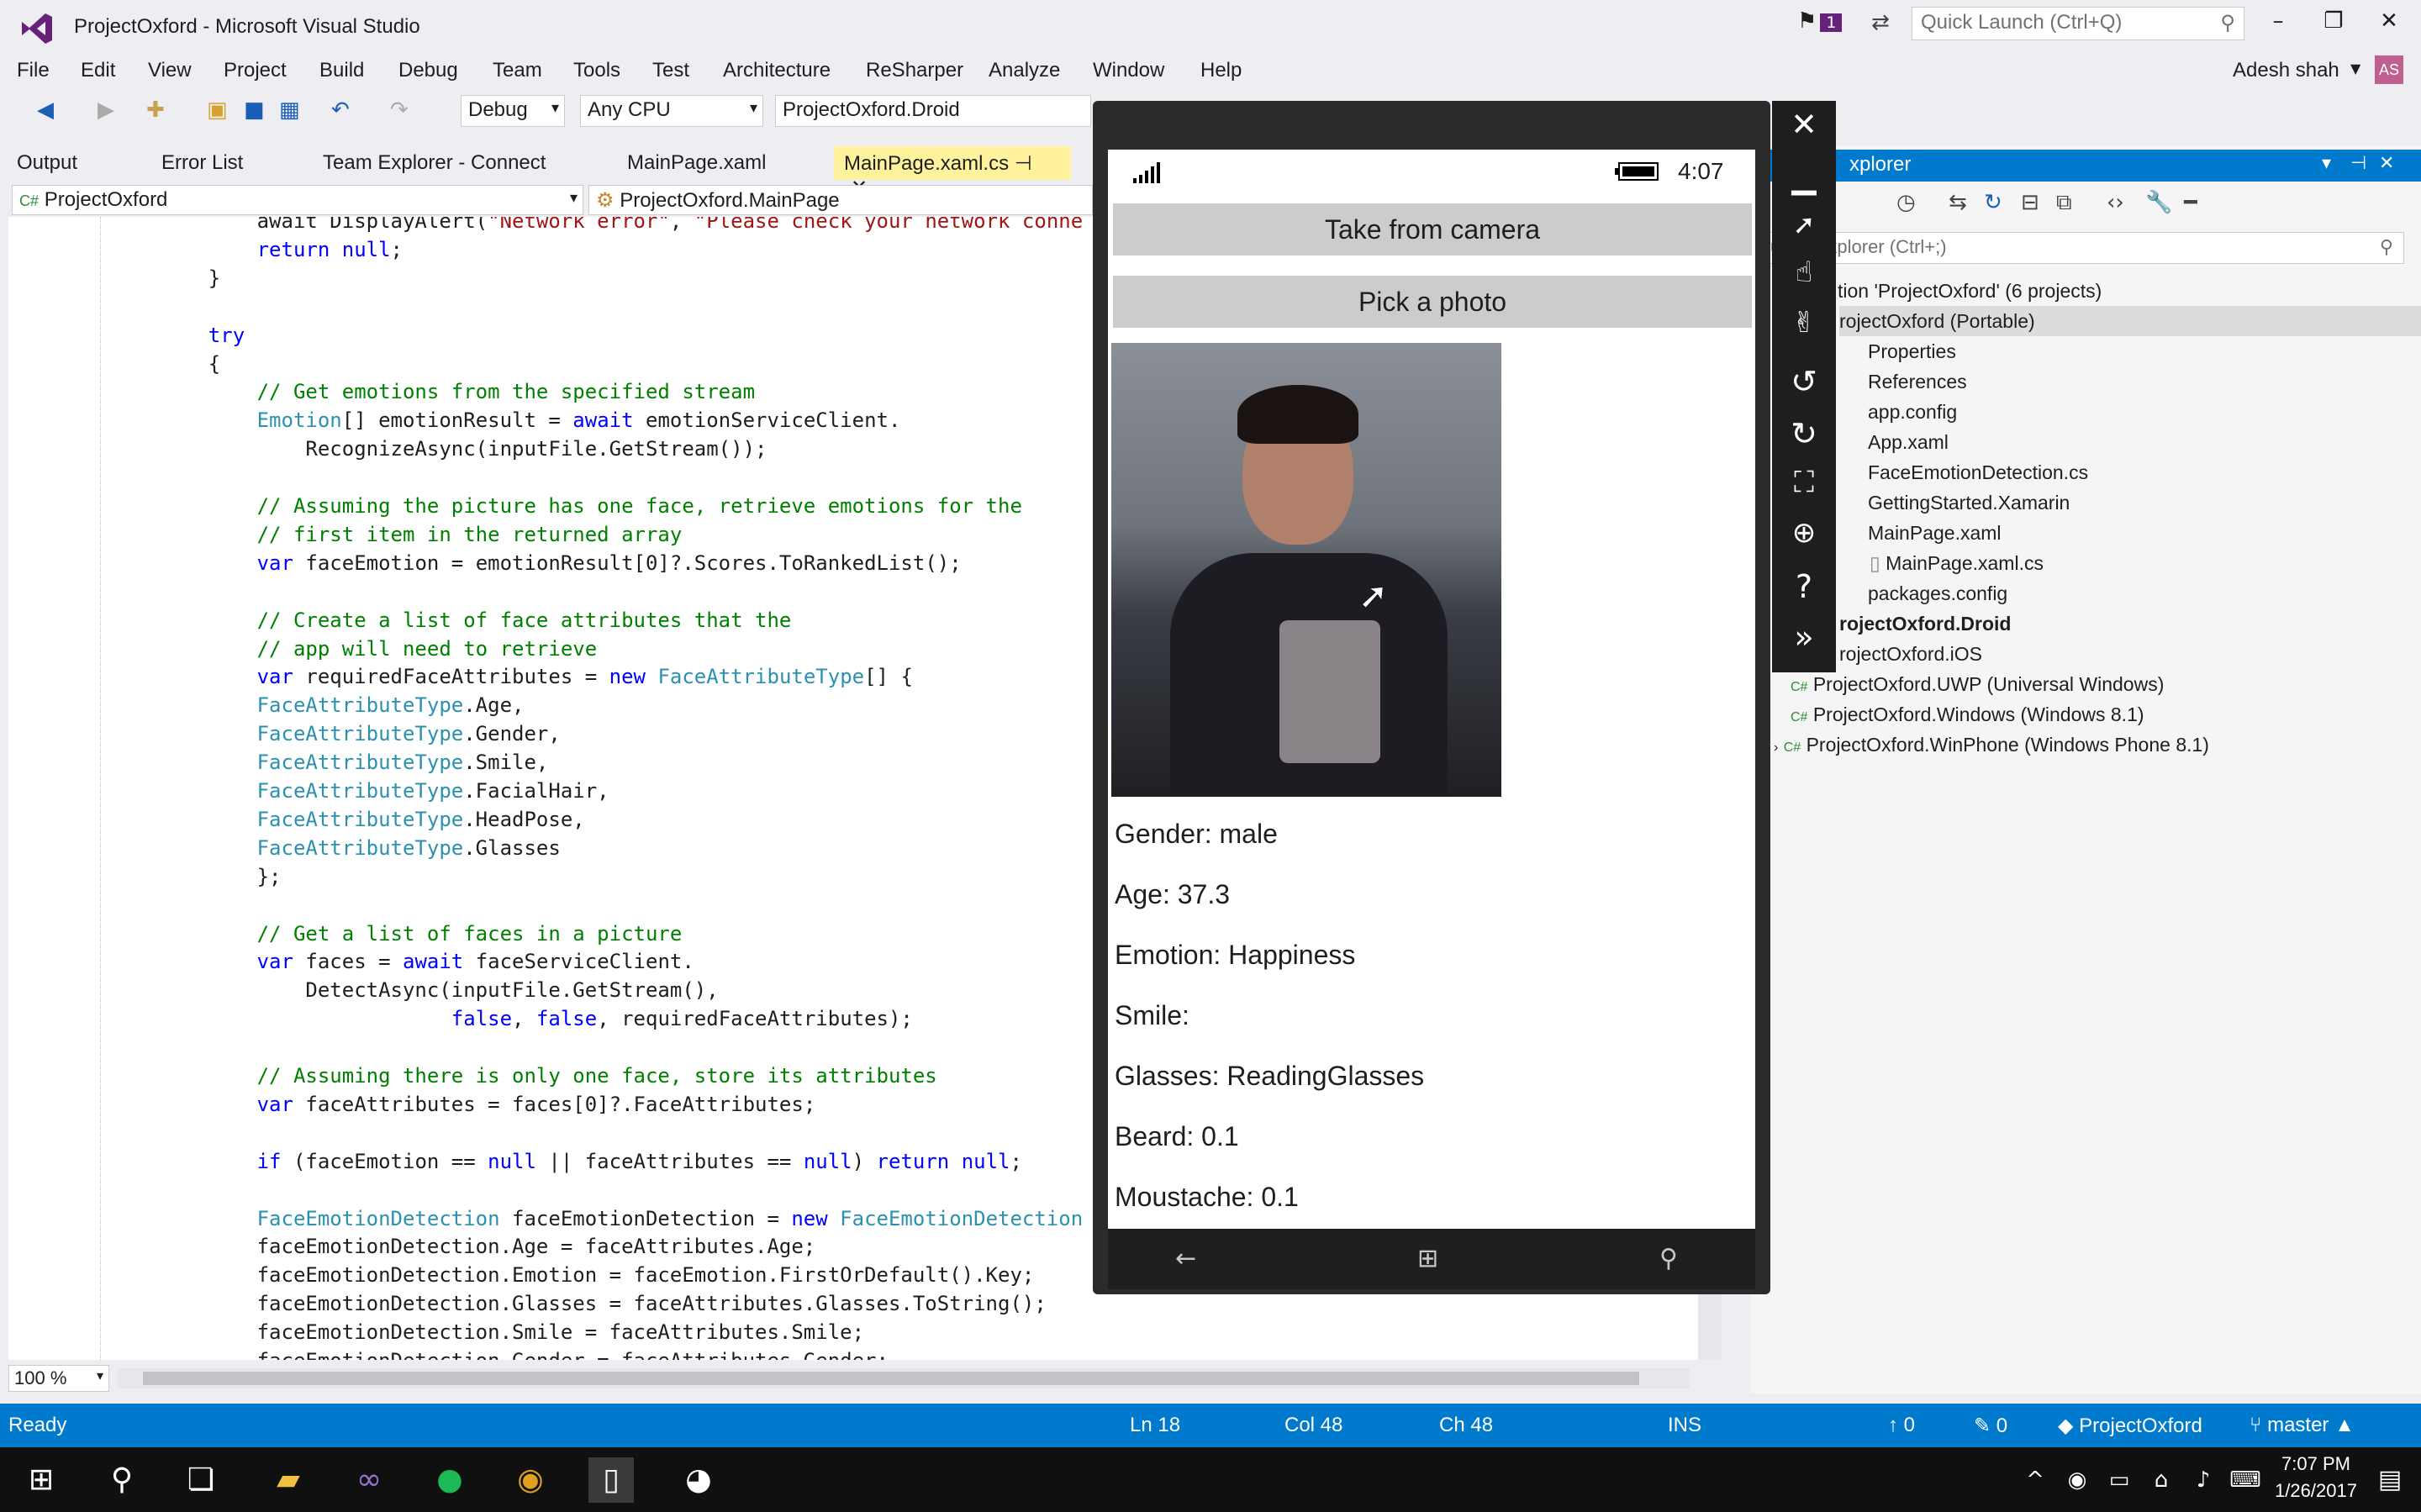  What do you see at coordinates (58, 1379) in the screenshot?
I see `zoom-select: 100 % ▾` at bounding box center [58, 1379].